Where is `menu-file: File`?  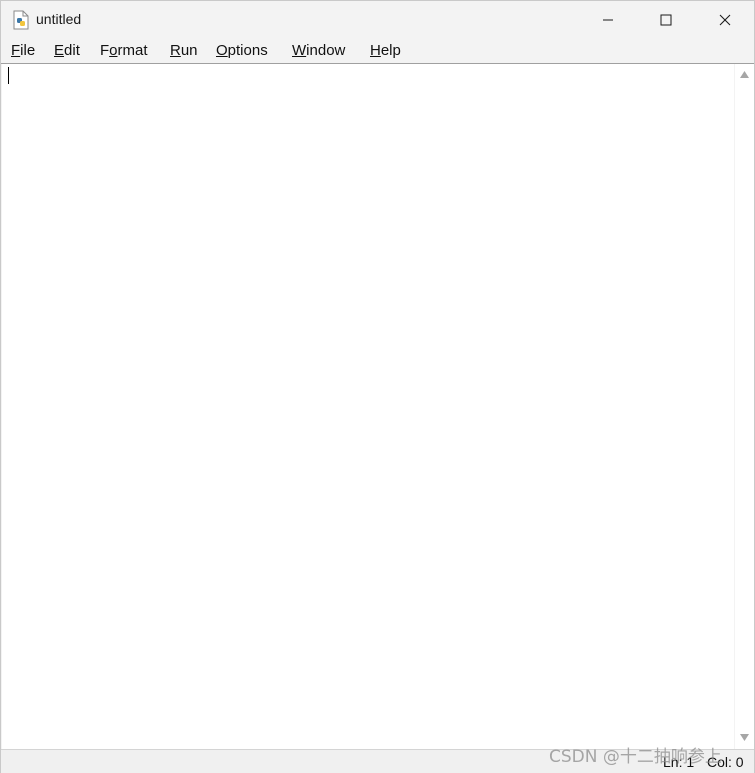 menu-file: File is located at coordinates (23, 50).